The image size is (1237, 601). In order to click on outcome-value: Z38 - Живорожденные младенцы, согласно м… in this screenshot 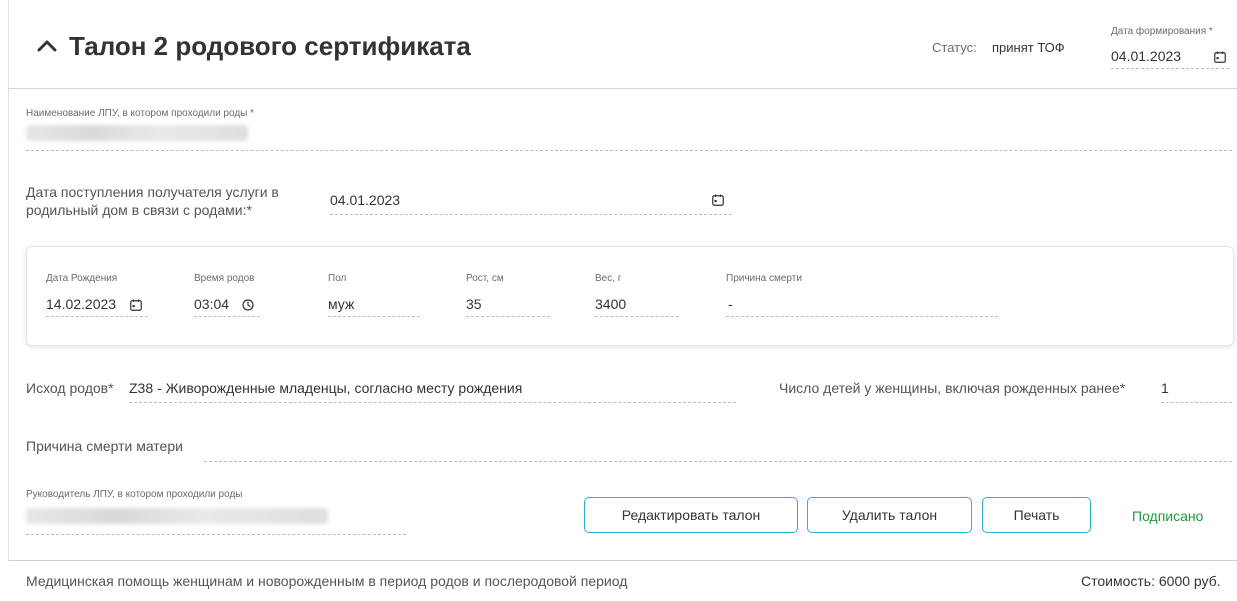, I will do `click(326, 388)`.